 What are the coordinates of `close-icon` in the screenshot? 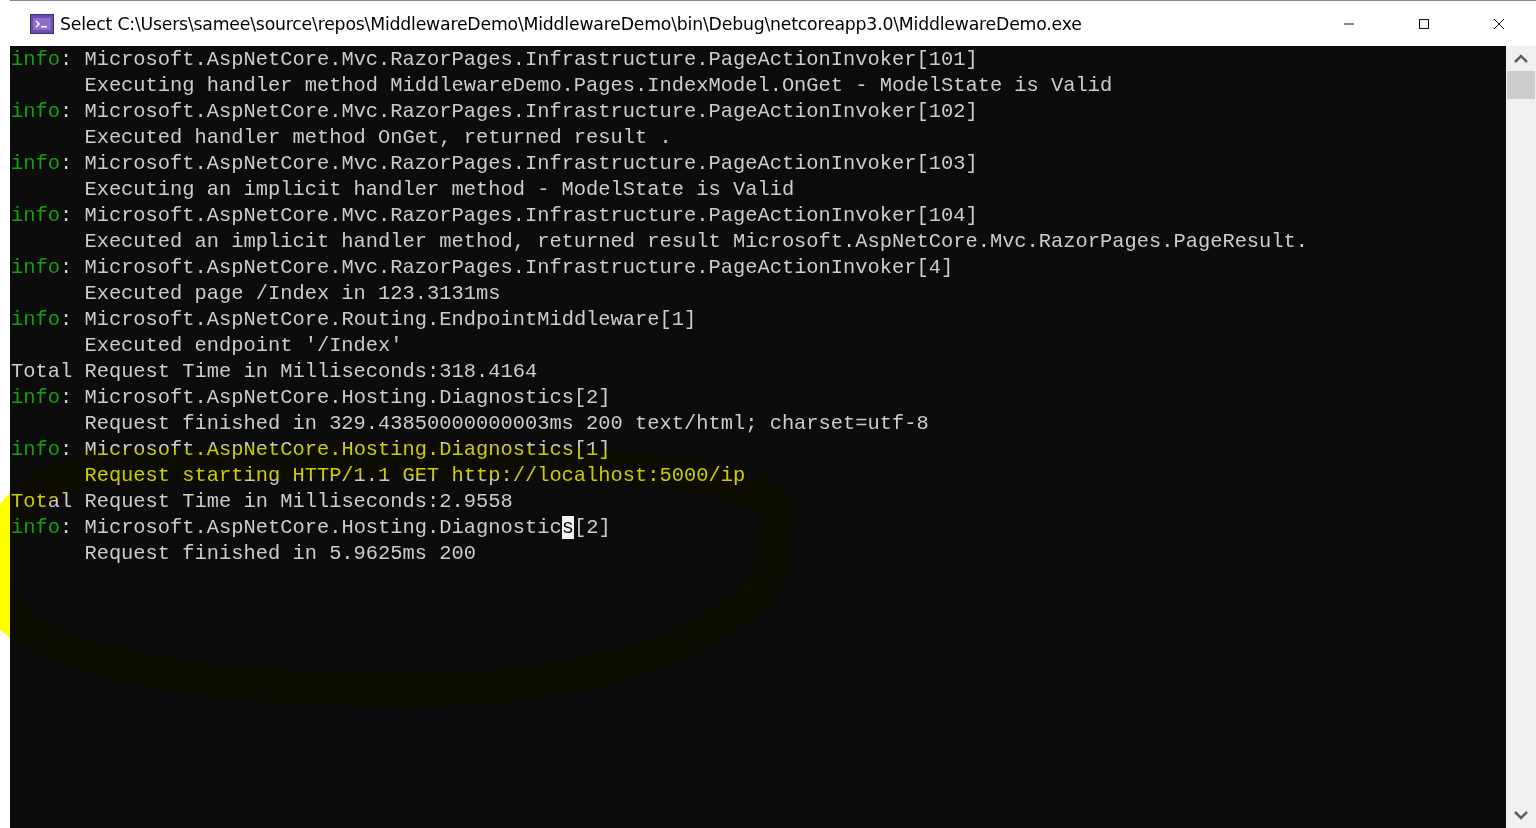 It's located at (1498, 23).